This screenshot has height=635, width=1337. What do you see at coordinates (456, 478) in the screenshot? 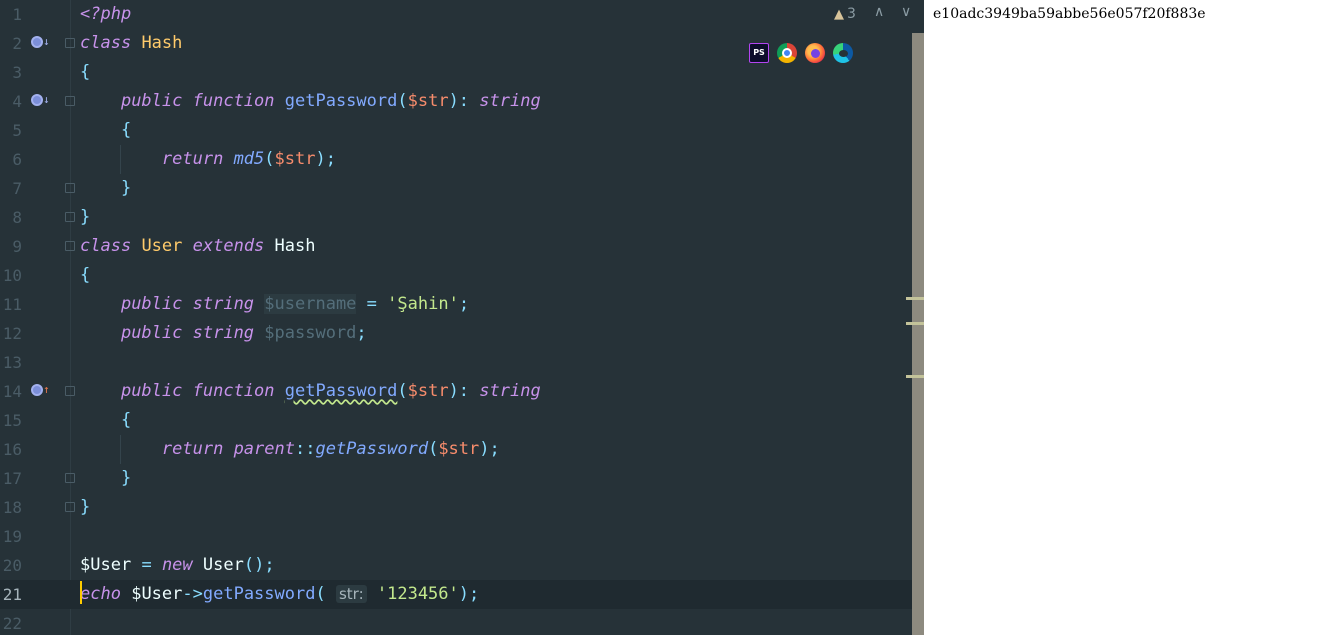
I see `code-line: 17 }` at bounding box center [456, 478].